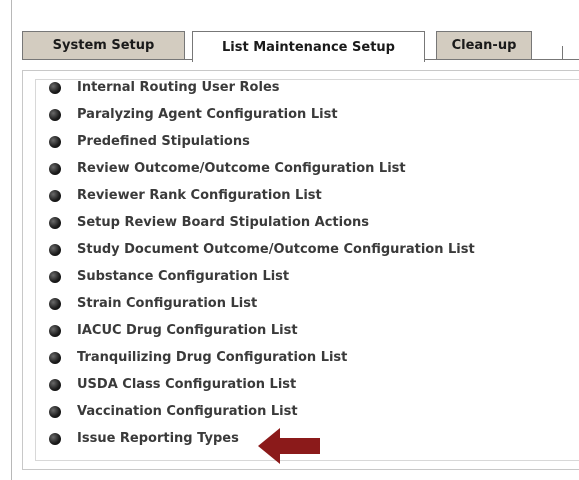 This screenshot has height=480, width=579. I want to click on tab-separator, so click(562, 53).